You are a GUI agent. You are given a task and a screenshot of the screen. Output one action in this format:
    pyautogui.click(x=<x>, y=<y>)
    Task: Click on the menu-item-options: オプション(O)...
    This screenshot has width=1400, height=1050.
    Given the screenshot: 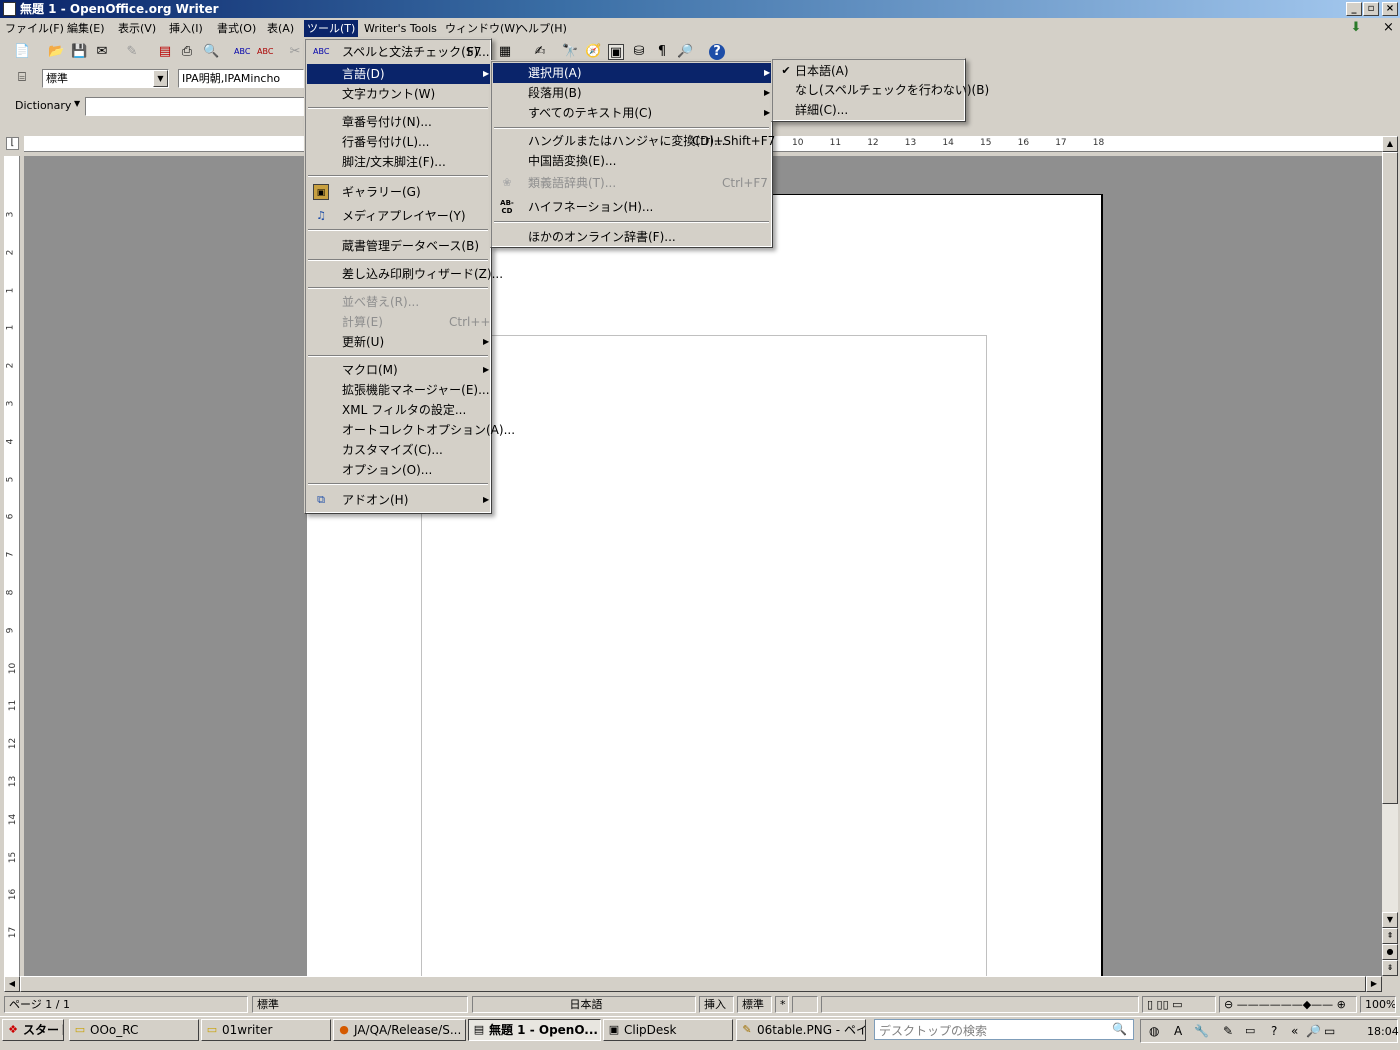 What is the action you would take?
    pyautogui.click(x=399, y=470)
    